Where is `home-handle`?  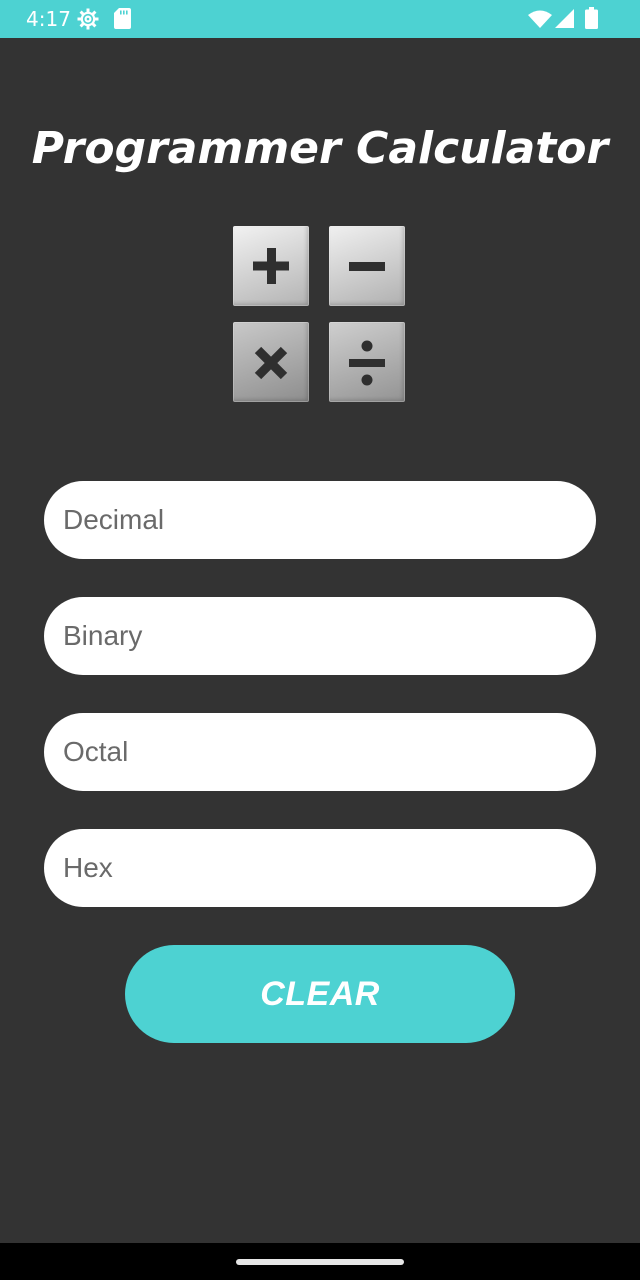
home-handle is located at coordinates (320, 1262).